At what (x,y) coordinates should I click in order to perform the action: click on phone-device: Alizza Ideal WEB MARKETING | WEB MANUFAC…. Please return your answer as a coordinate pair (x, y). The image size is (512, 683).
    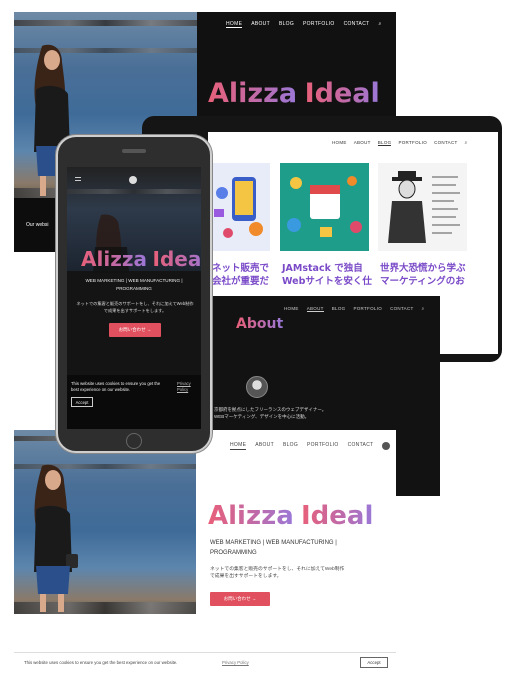
    Looking at the image, I should click on (134, 294).